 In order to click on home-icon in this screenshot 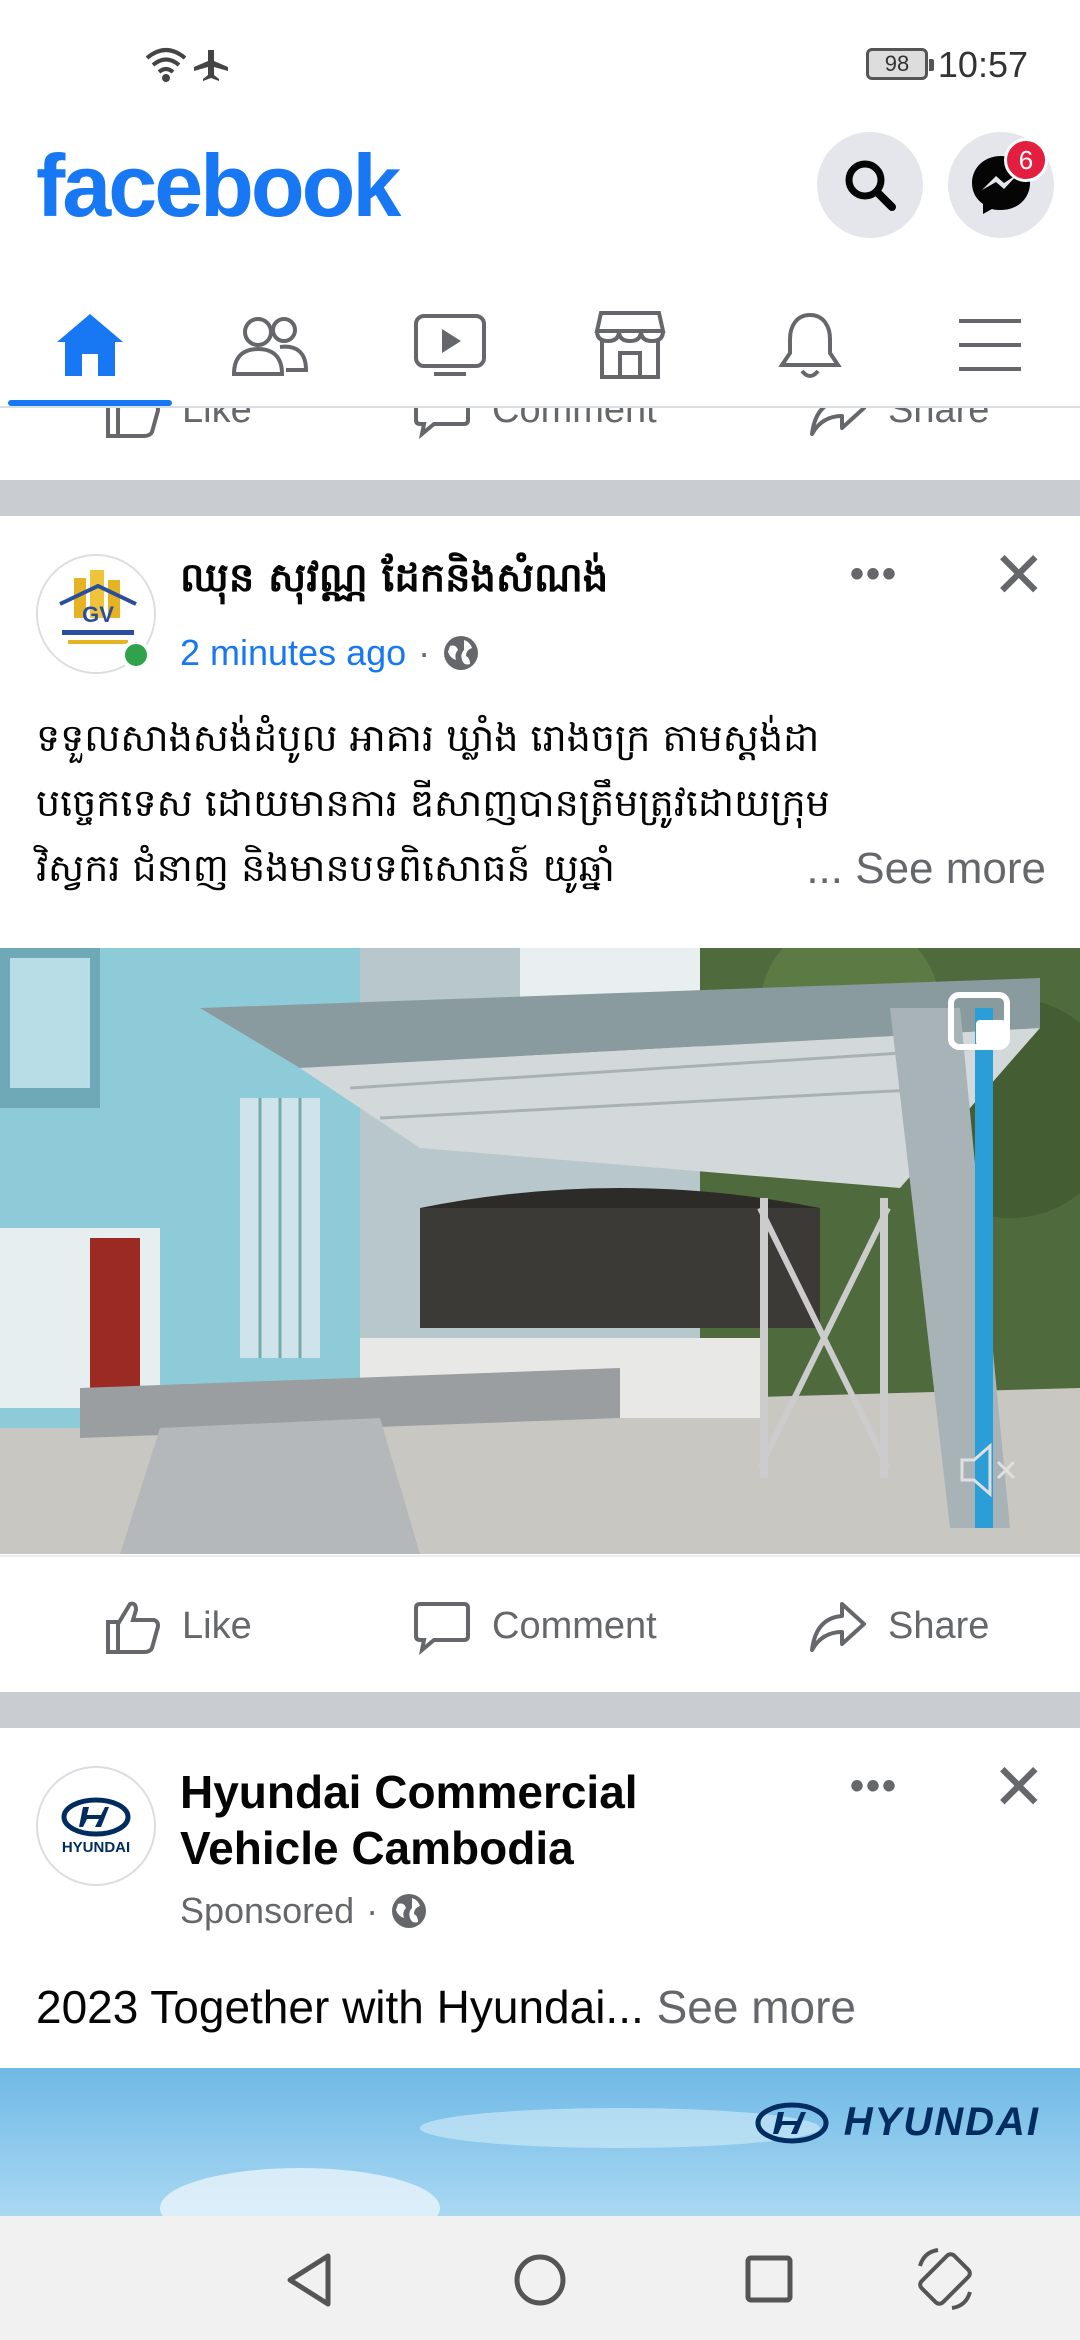, I will do `click(90, 345)`.